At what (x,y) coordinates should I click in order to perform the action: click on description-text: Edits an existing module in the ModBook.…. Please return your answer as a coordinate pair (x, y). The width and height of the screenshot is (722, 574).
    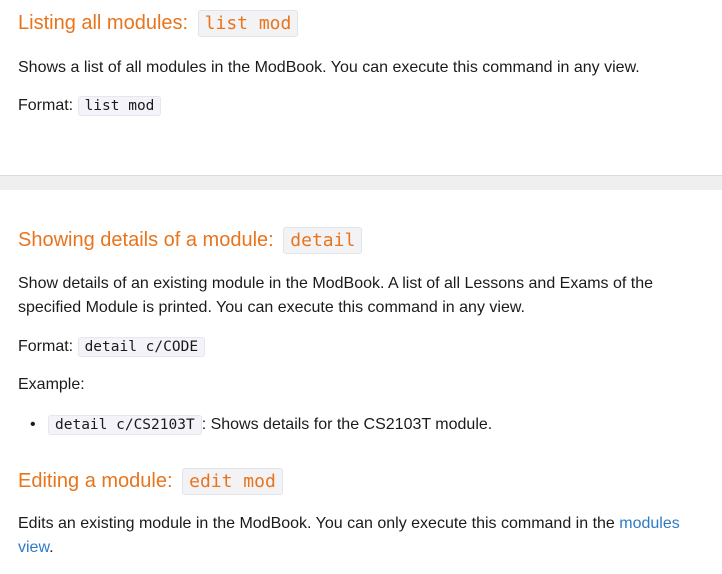
    Looking at the image, I should click on (319, 523).